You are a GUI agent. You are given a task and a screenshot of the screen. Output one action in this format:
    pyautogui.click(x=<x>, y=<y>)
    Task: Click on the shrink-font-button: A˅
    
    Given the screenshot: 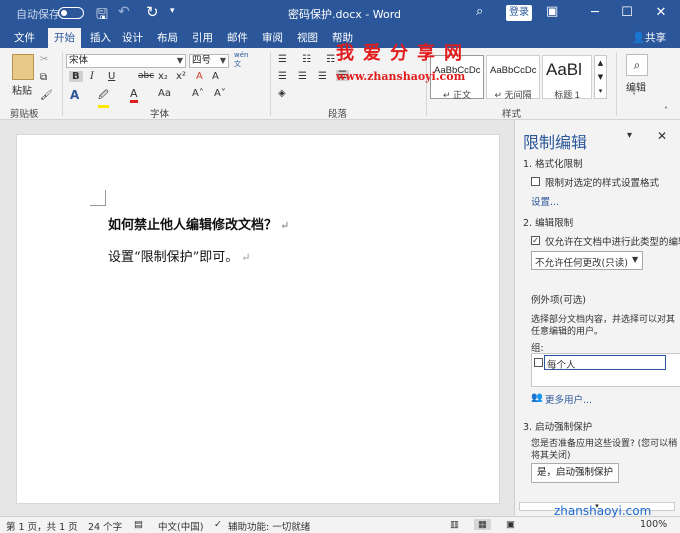 What is the action you would take?
    pyautogui.click(x=220, y=93)
    